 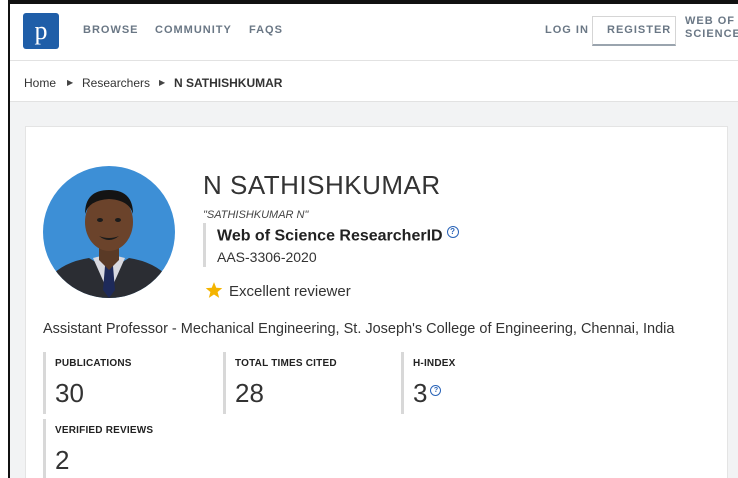 I want to click on researcher-name: N SATHISHKUMAR, so click(x=322, y=185).